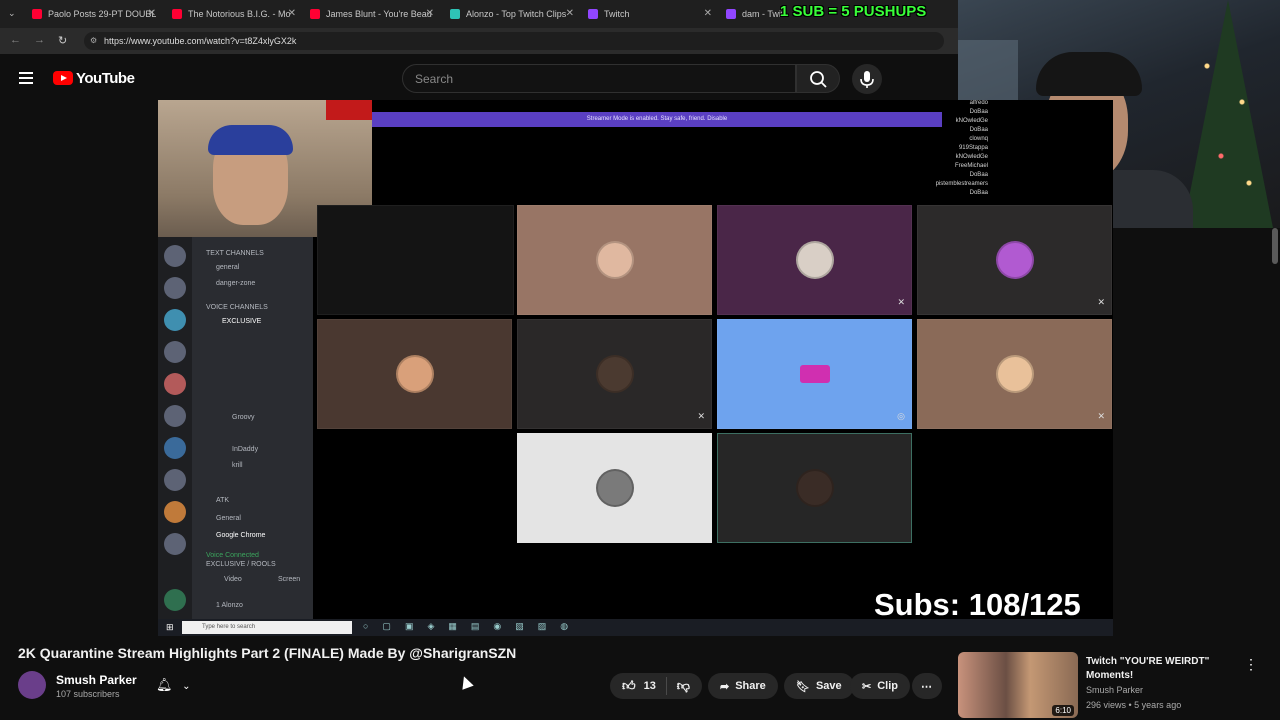  What do you see at coordinates (237, 307) in the screenshot?
I see `channel-category: VOICE CHANNELS` at bounding box center [237, 307].